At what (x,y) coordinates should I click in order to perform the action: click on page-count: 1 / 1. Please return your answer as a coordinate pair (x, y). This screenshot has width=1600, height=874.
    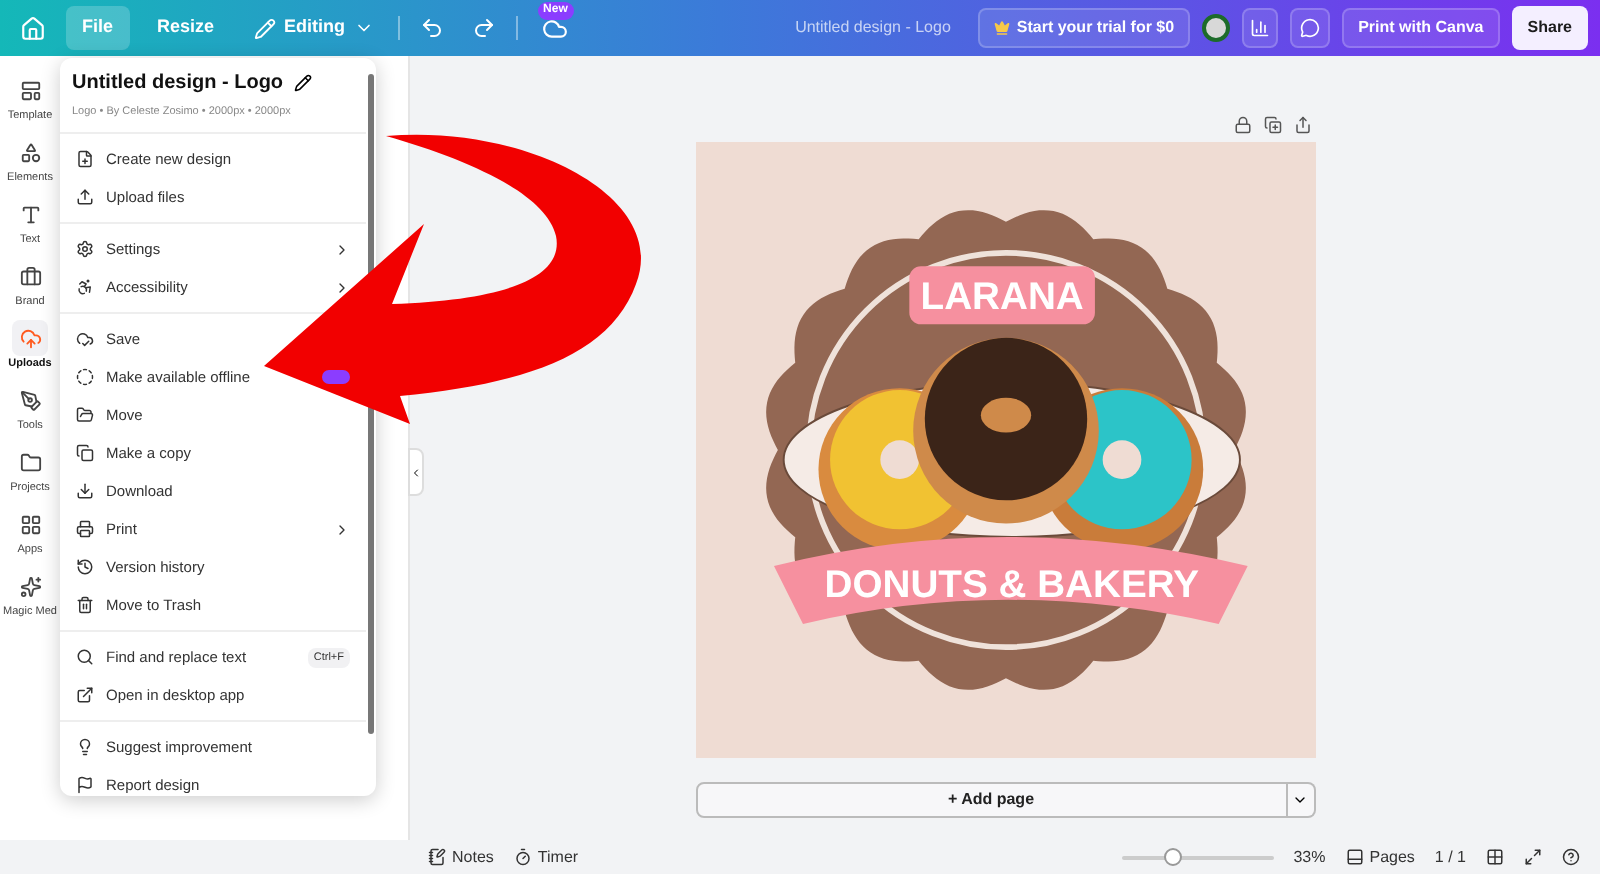
    Looking at the image, I should click on (1450, 857).